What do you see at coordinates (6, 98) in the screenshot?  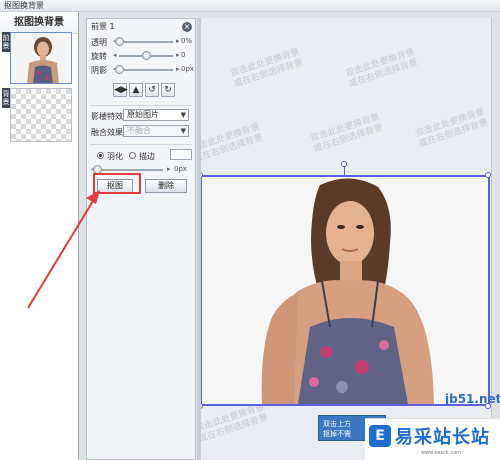 I see `background-tab: 背景` at bounding box center [6, 98].